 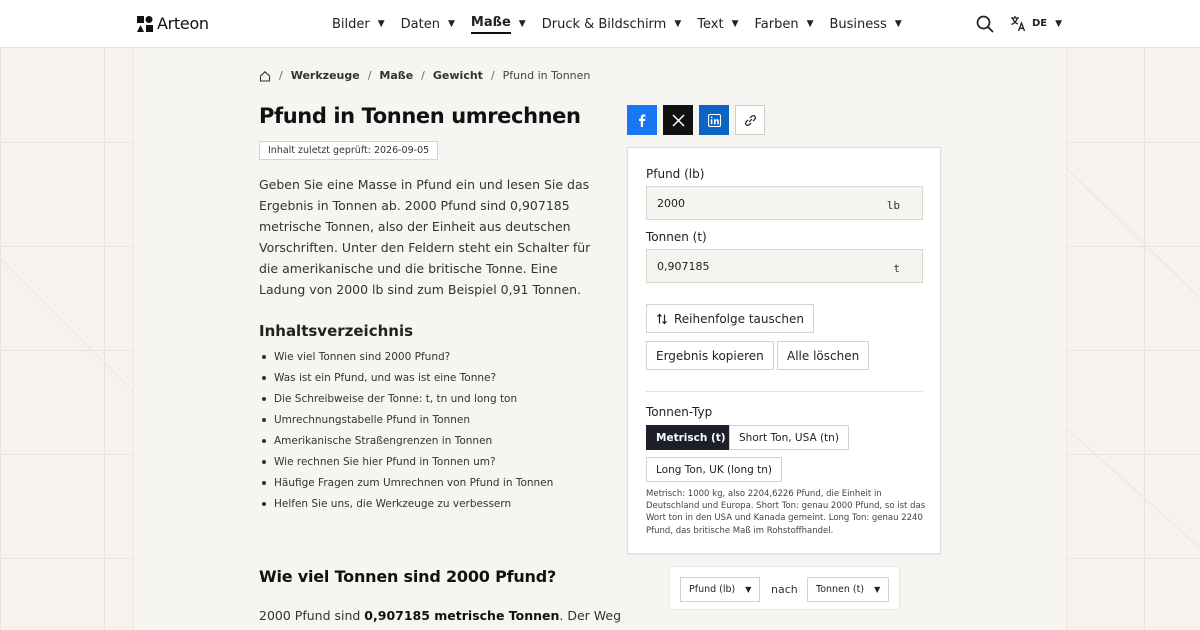 What do you see at coordinates (312, 615) in the screenshot?
I see `answer-prefix: 2000 Pfund sind` at bounding box center [312, 615].